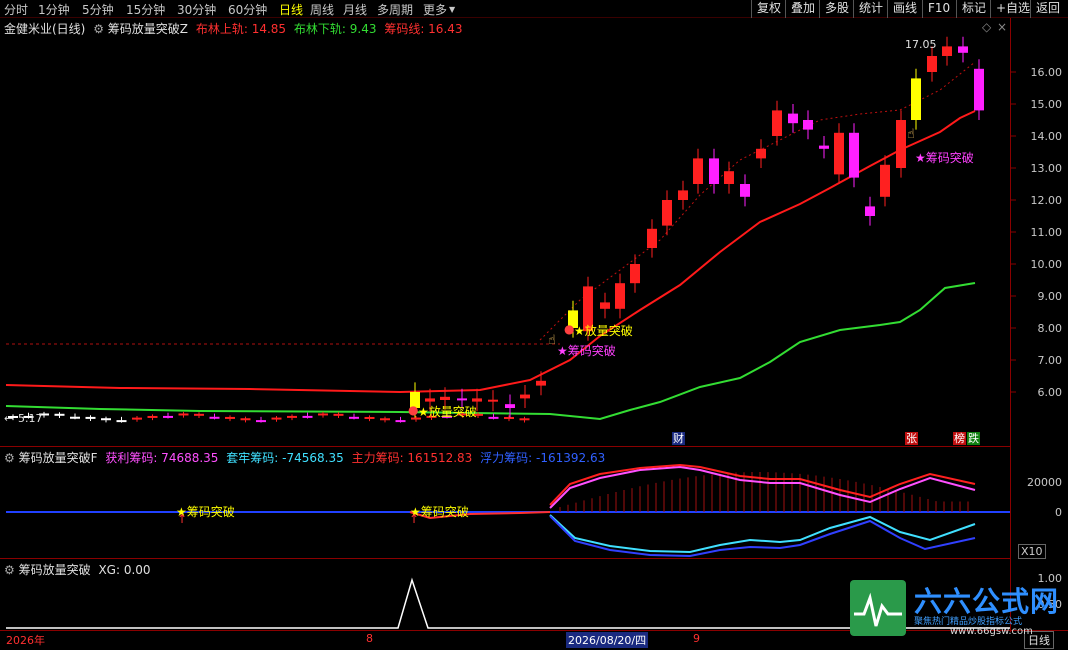 The image size is (1068, 650). What do you see at coordinates (1046, 232) in the screenshot?
I see `price-tick: 11.00` at bounding box center [1046, 232].